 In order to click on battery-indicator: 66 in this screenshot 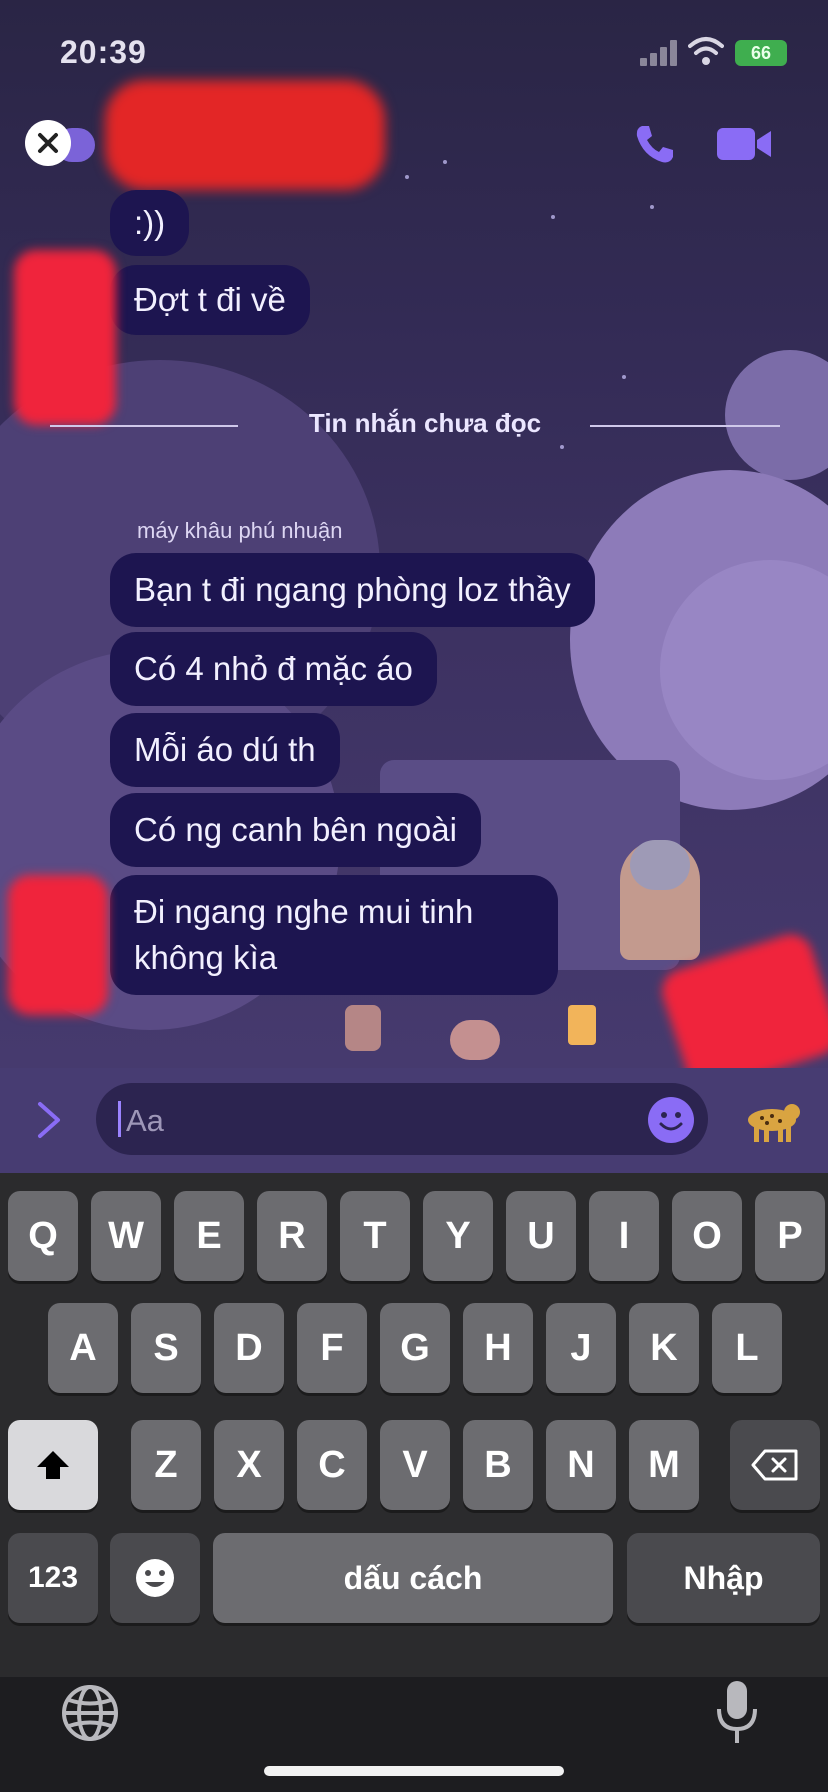, I will do `click(761, 53)`.